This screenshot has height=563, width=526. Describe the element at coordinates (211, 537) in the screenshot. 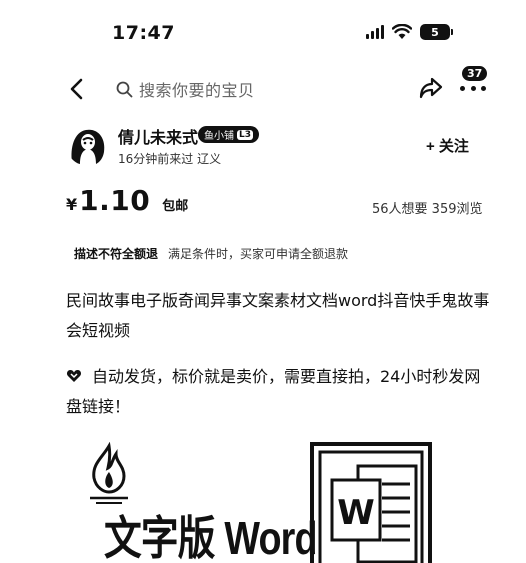

I see `image-caption: 文字版 Word` at that location.